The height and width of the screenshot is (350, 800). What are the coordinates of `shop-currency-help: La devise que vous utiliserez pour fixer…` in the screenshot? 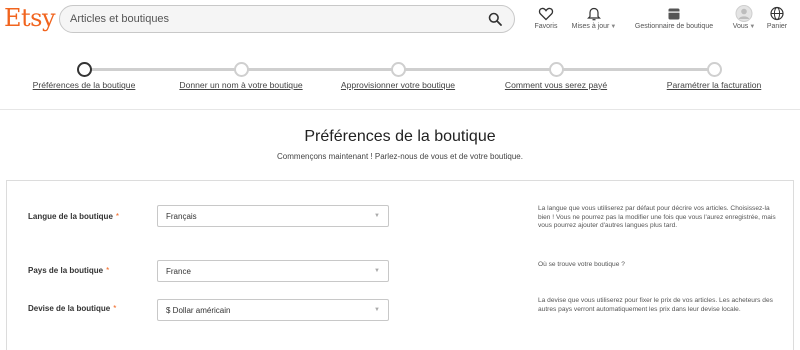 It's located at (655, 305).